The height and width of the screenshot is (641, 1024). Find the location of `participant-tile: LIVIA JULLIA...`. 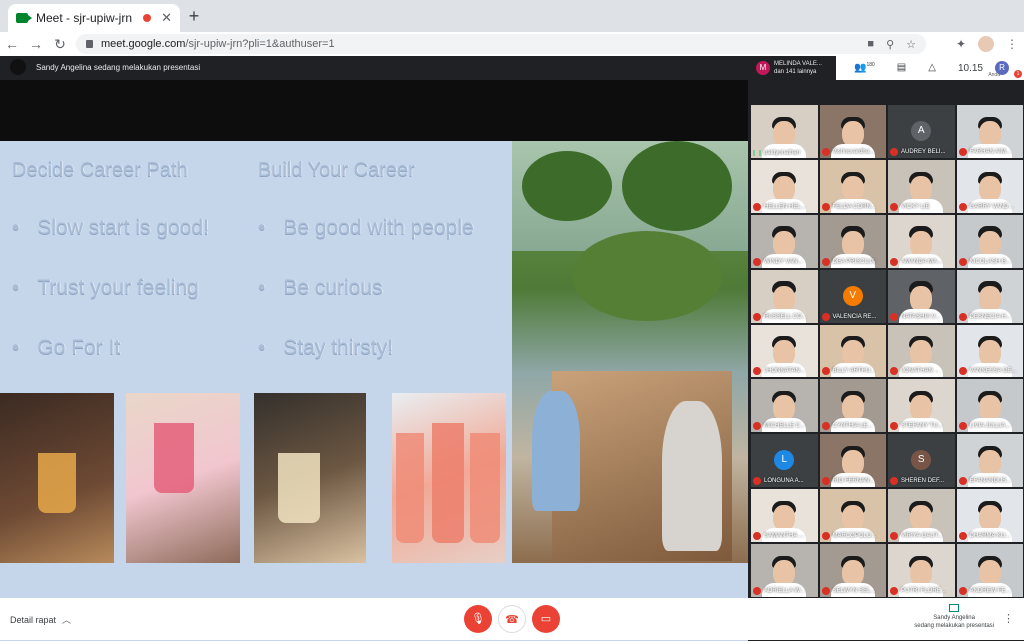

participant-tile: LIVIA JULLIA... is located at coordinates (989, 406).